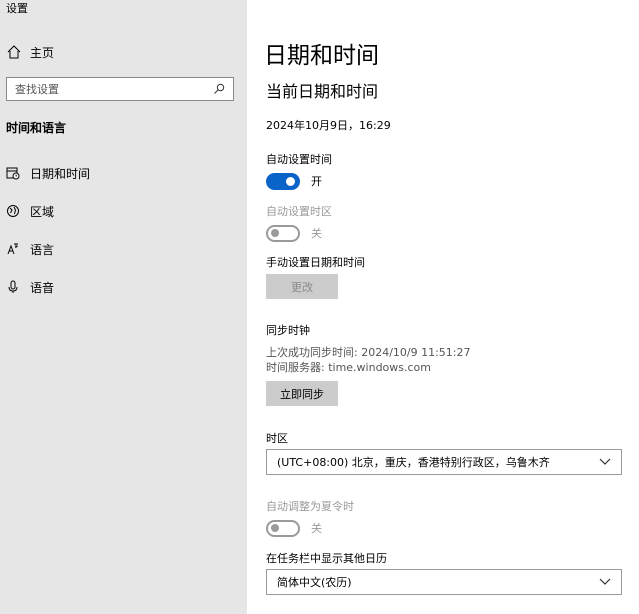 This screenshot has height=614, width=639. Describe the element at coordinates (310, 506) in the screenshot. I see `dst-label: 自动调整为夏令时` at that location.